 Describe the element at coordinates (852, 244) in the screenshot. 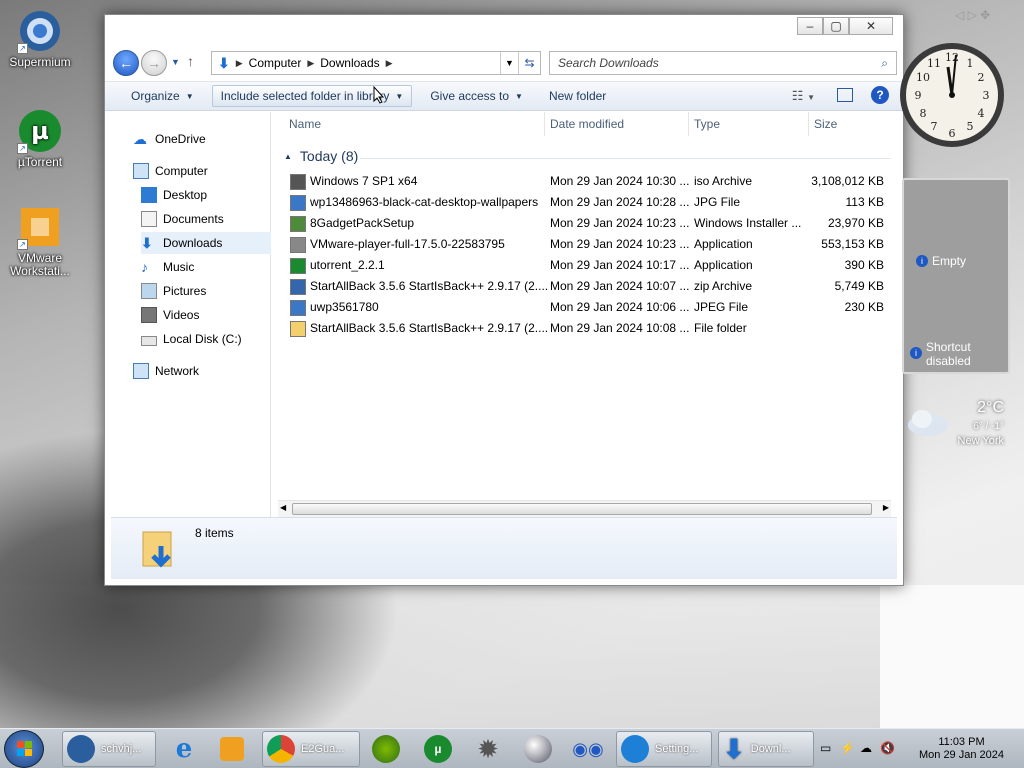

I see `file-size: 553,153 KB` at that location.